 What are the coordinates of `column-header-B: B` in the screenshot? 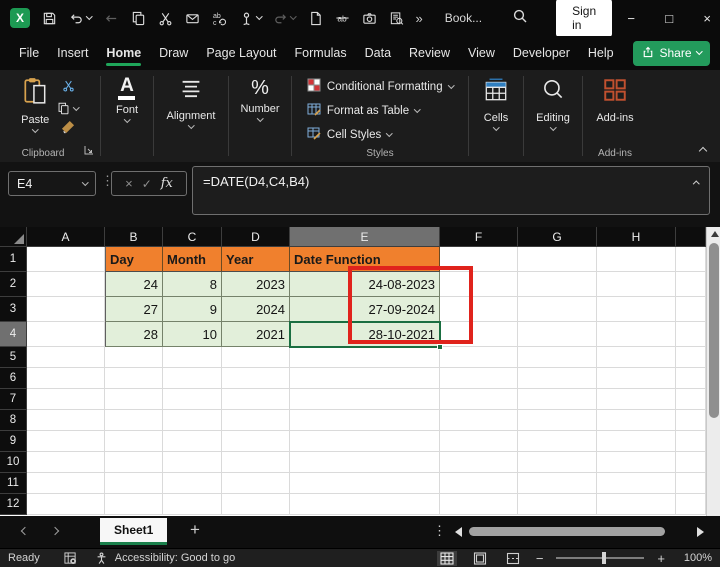 It's located at (134, 237).